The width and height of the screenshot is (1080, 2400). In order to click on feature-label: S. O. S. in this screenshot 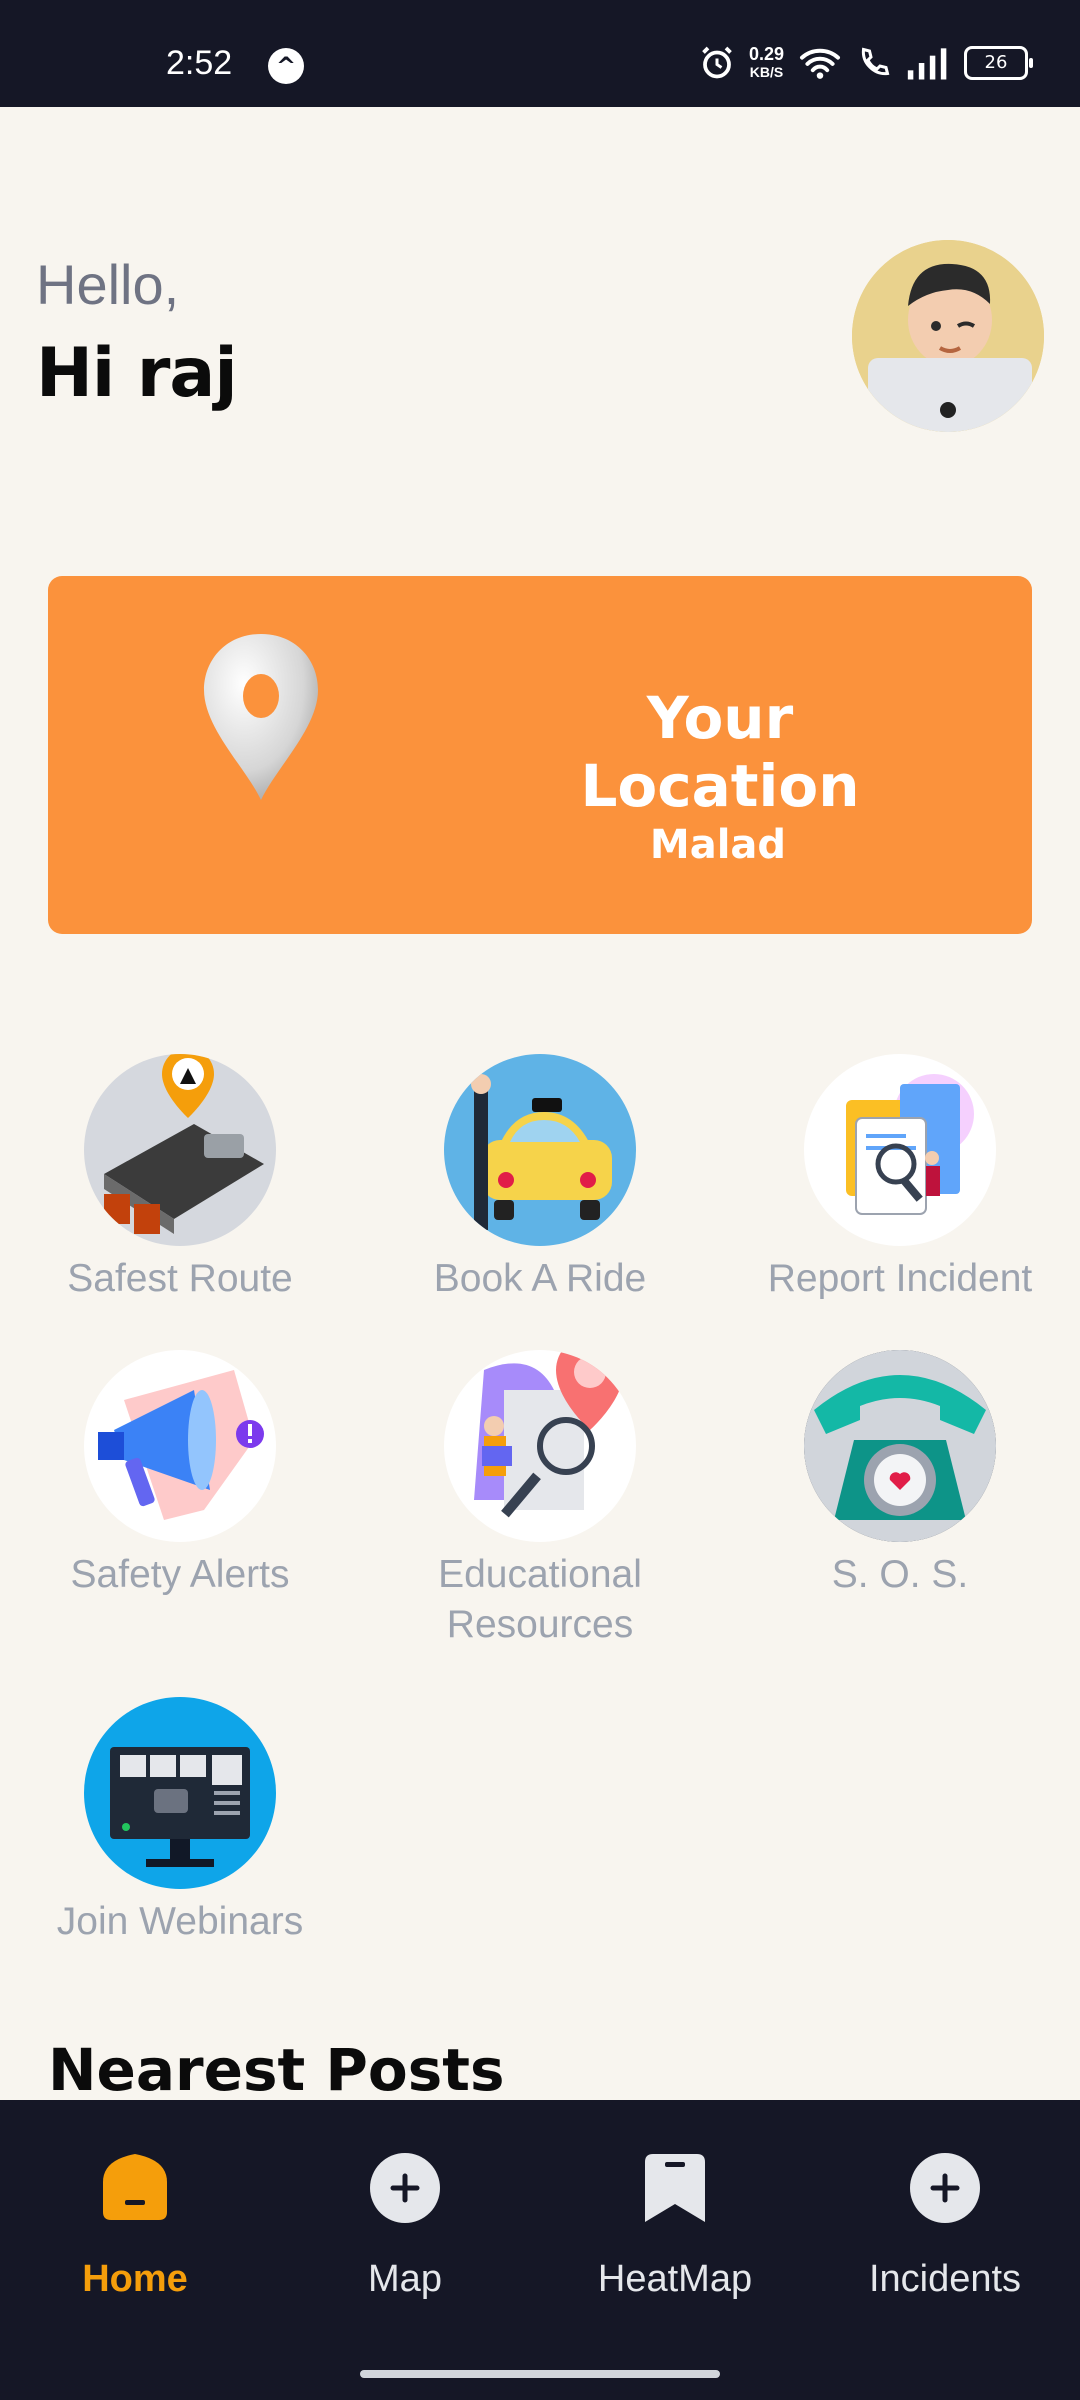, I will do `click(900, 1574)`.